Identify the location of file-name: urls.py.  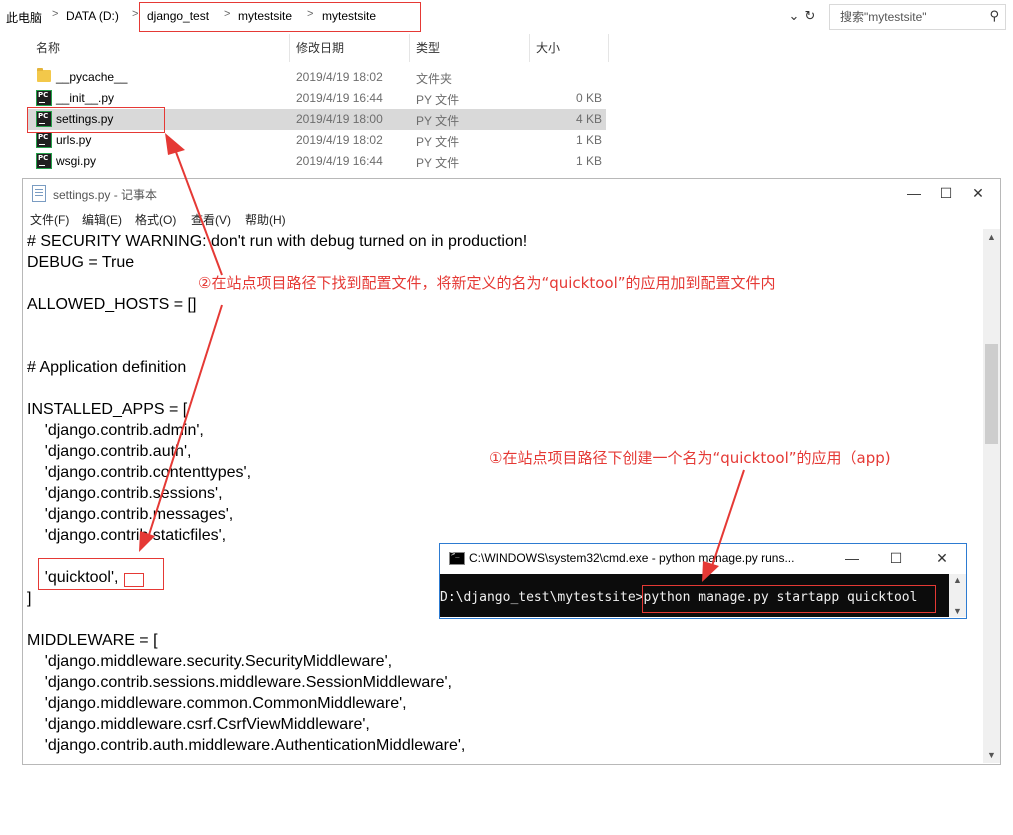
(74, 140).